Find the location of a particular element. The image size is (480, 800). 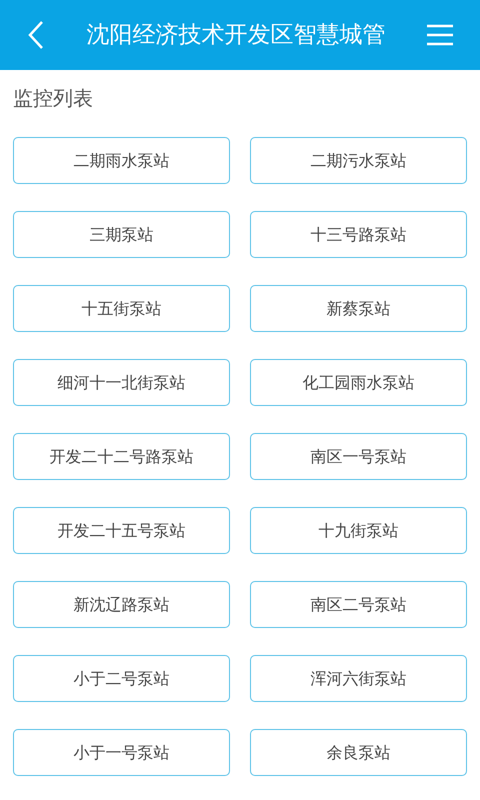

station-button: 化工园雨水泵站 is located at coordinates (358, 382).